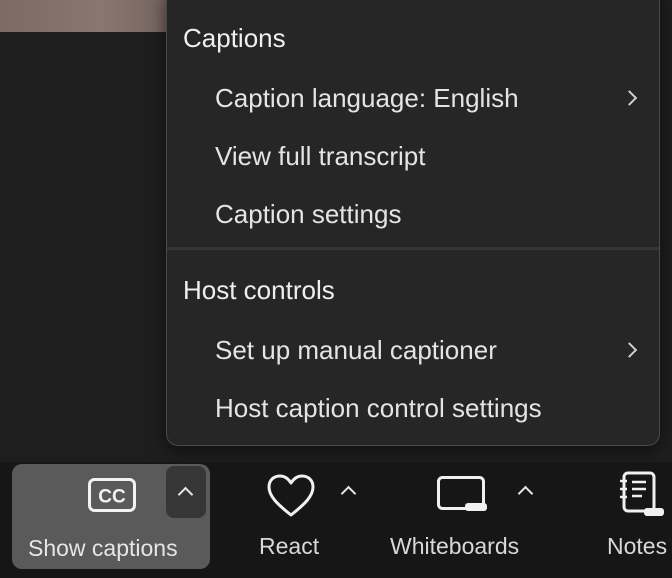  Describe the element at coordinates (636, 520) in the screenshot. I see `notes-button: Notes` at that location.